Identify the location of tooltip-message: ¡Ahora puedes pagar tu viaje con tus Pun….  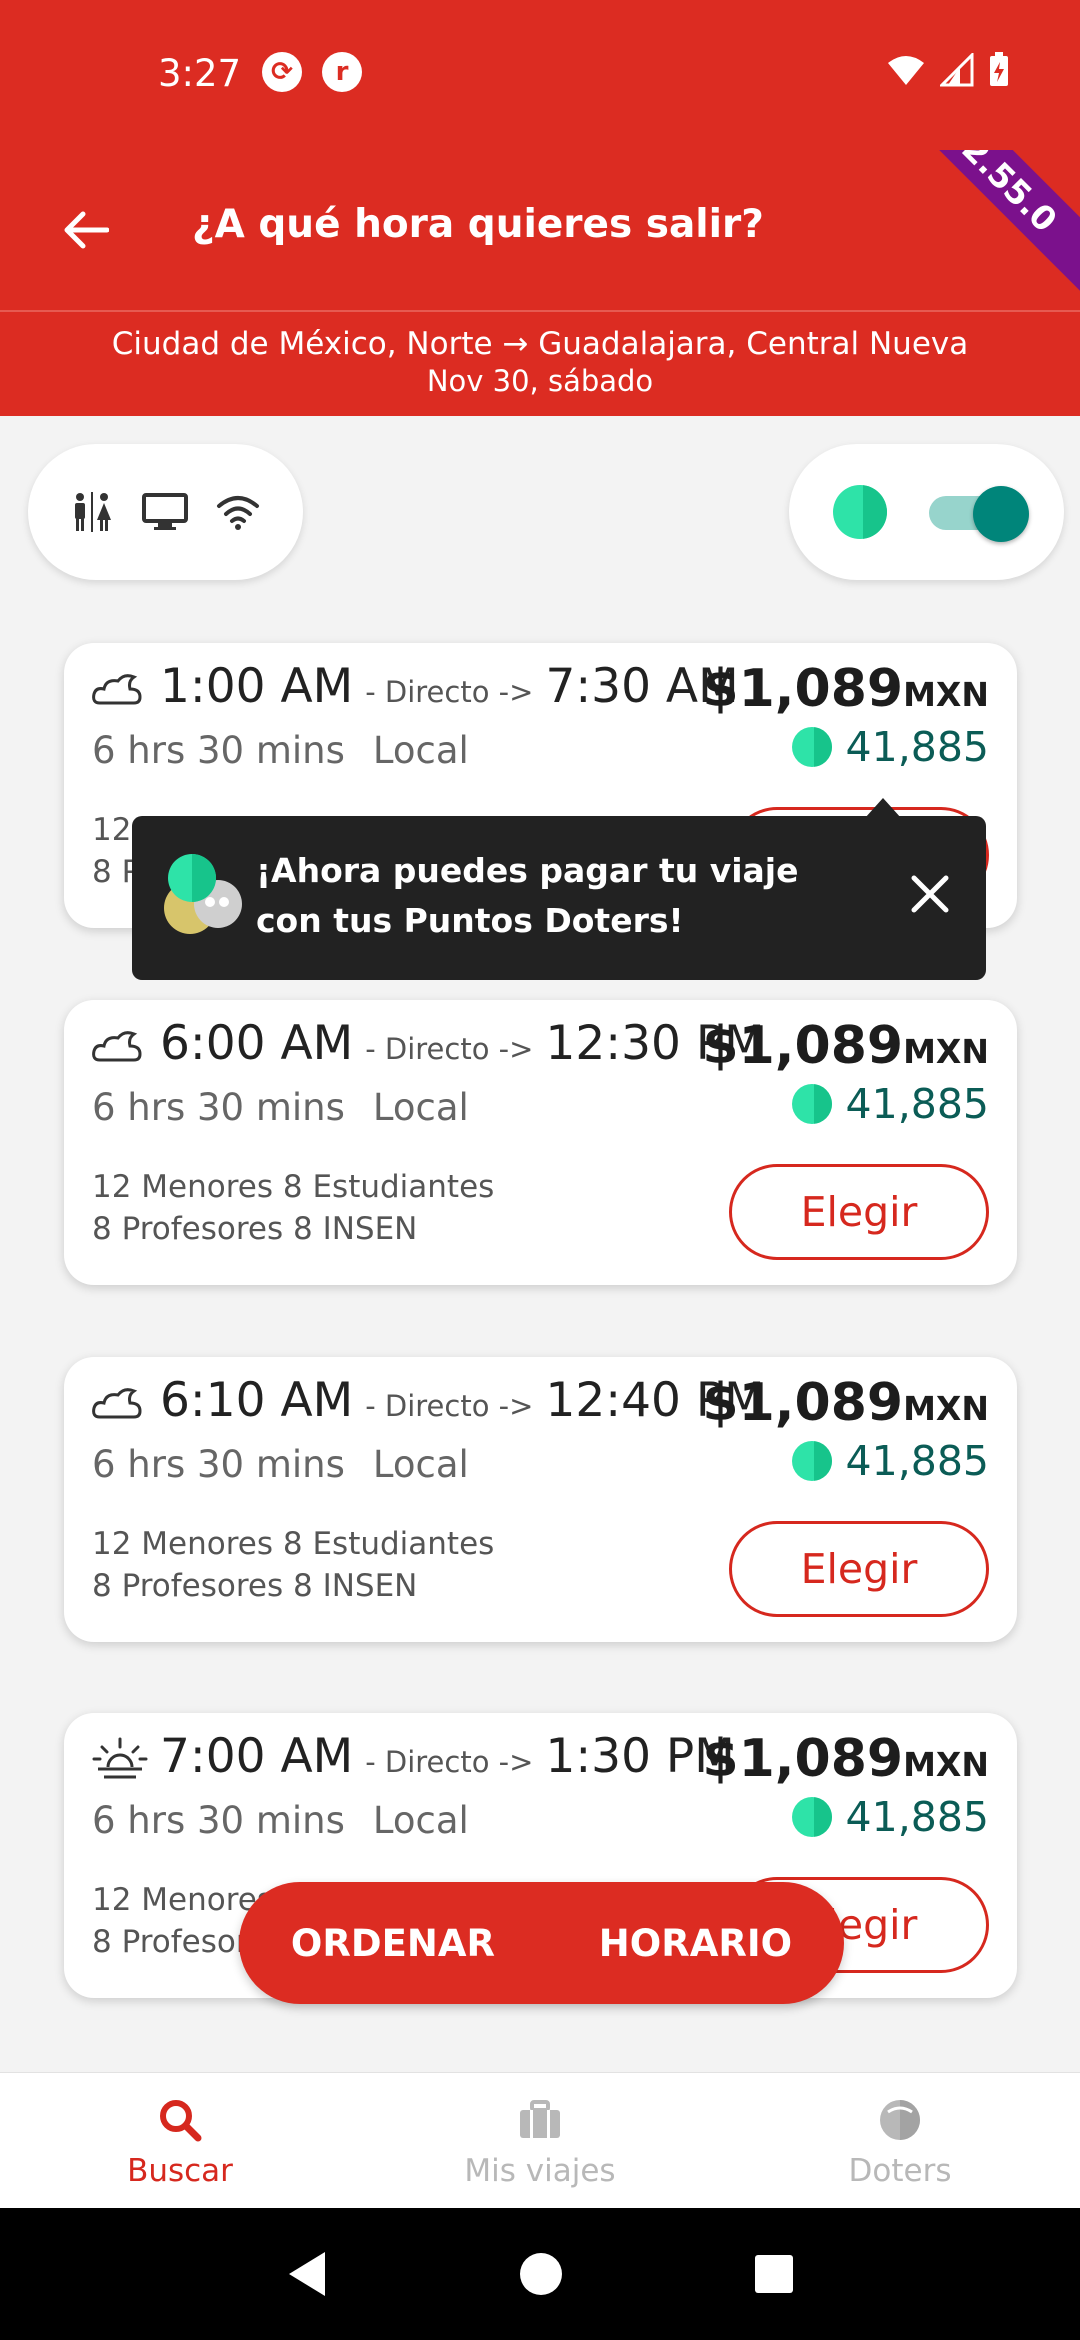
(527, 895).